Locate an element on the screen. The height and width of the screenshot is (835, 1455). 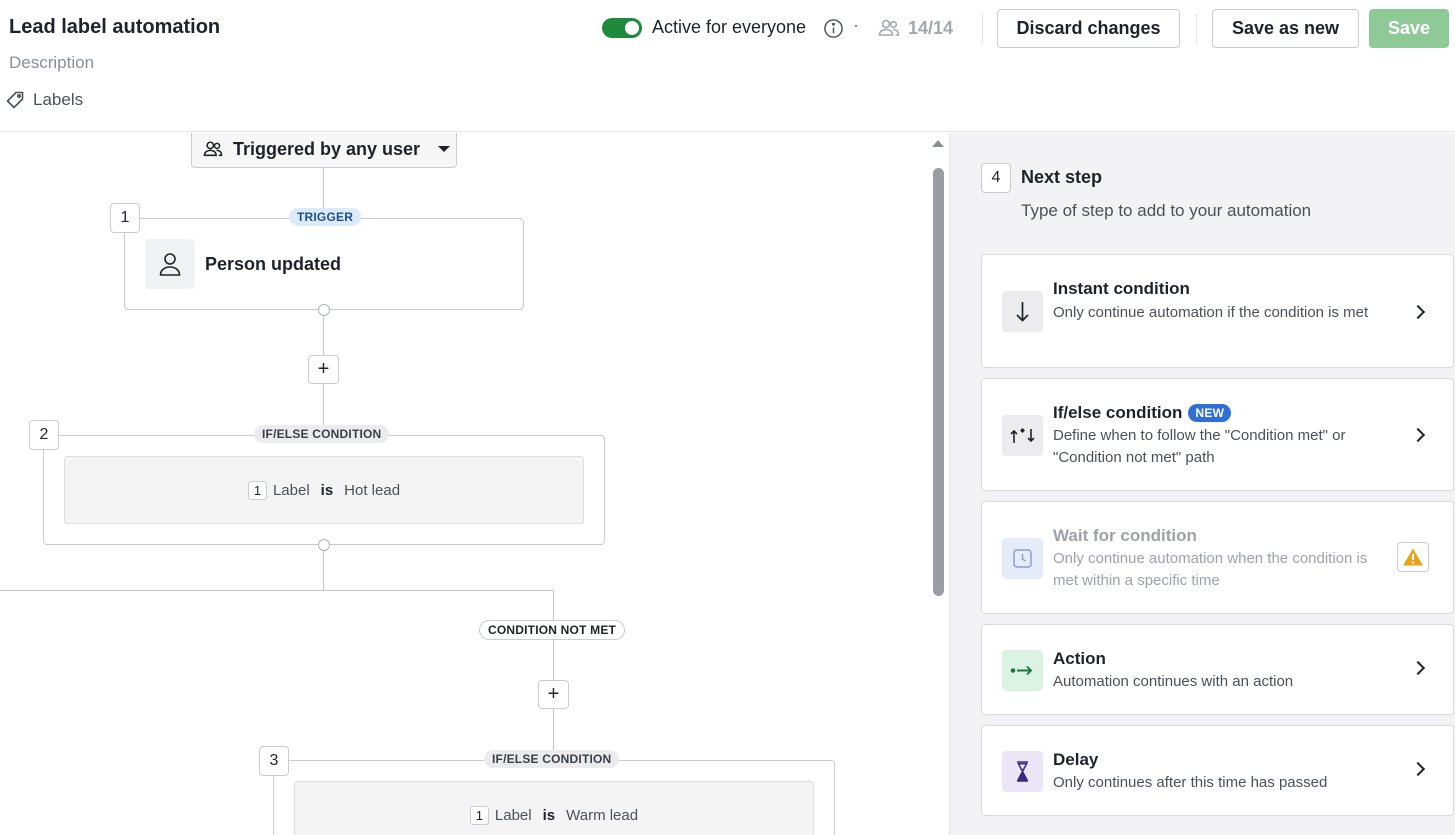
users-count: 14/14 is located at coordinates (931, 28).